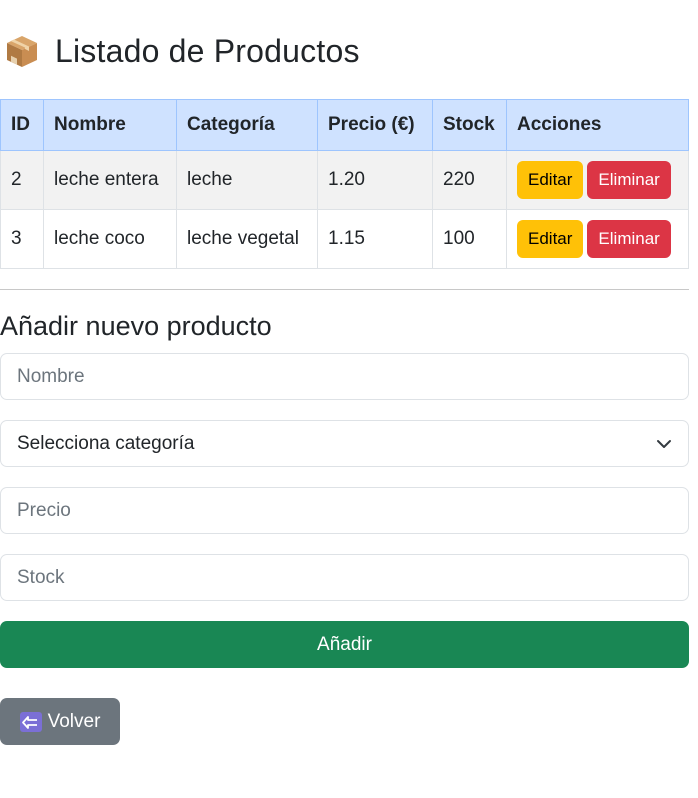  What do you see at coordinates (22, 239) in the screenshot?
I see `cell-id: 3` at bounding box center [22, 239].